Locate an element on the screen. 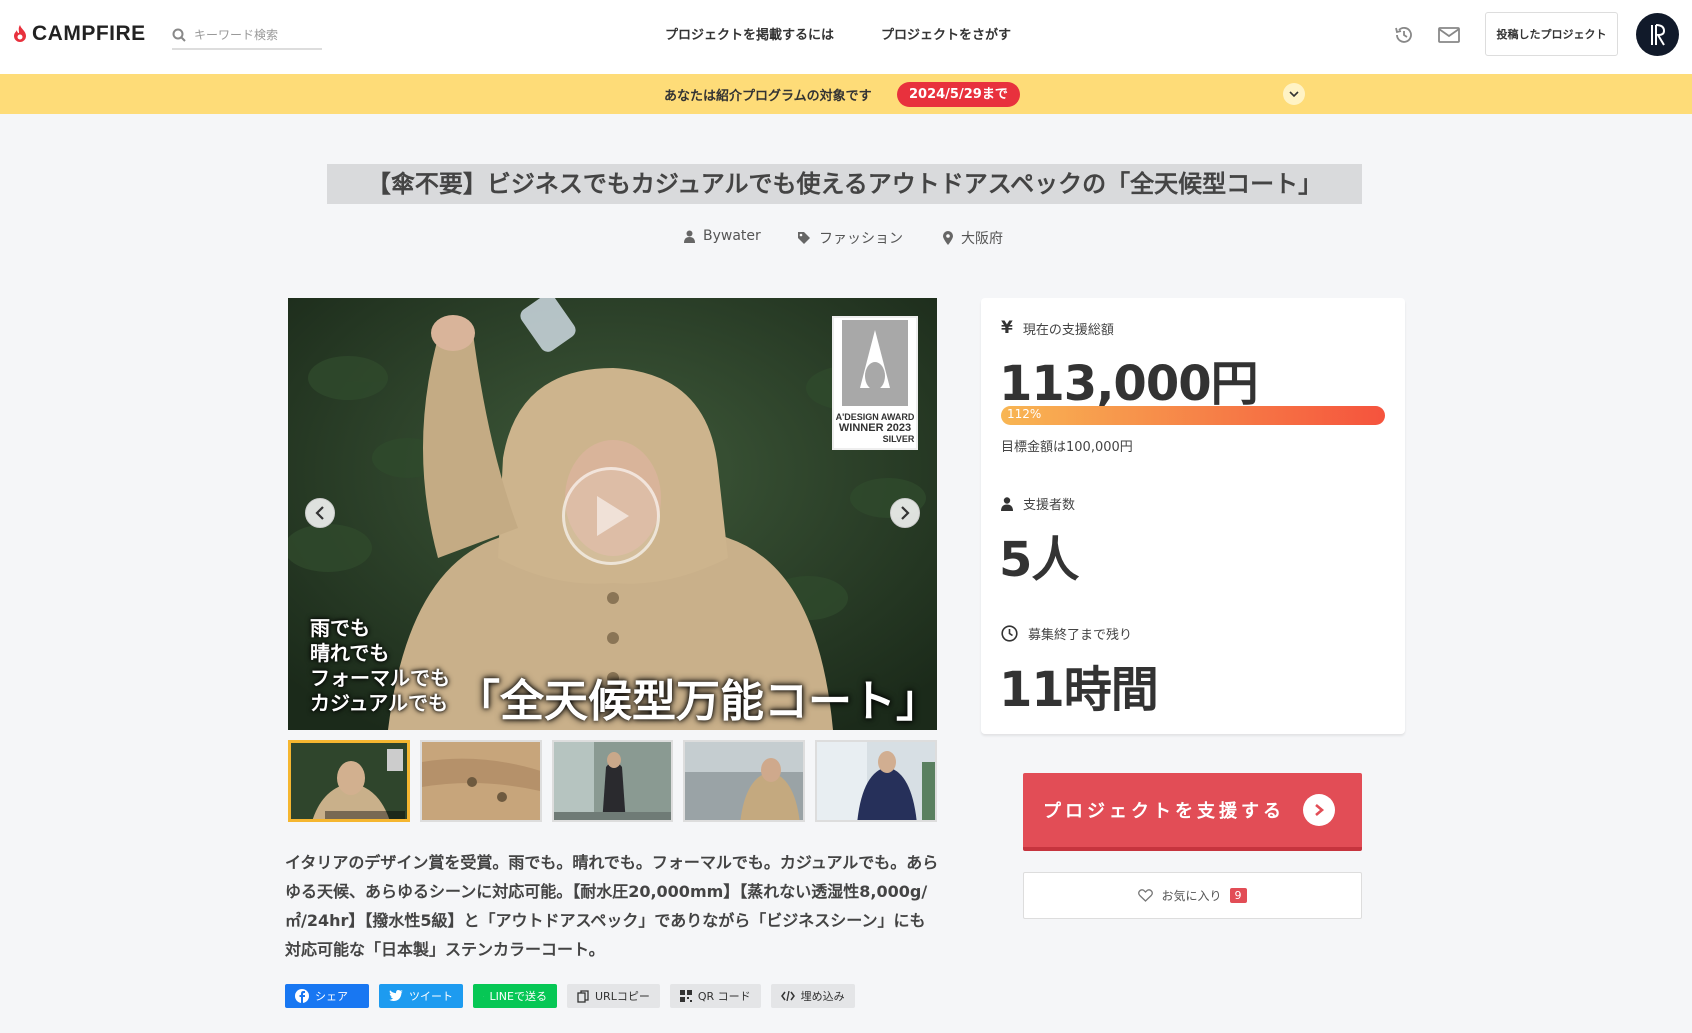 Image resolution: width=1692 pixels, height=1033 pixels. nav-find-projects: プロジェクトをさがす is located at coordinates (946, 33).